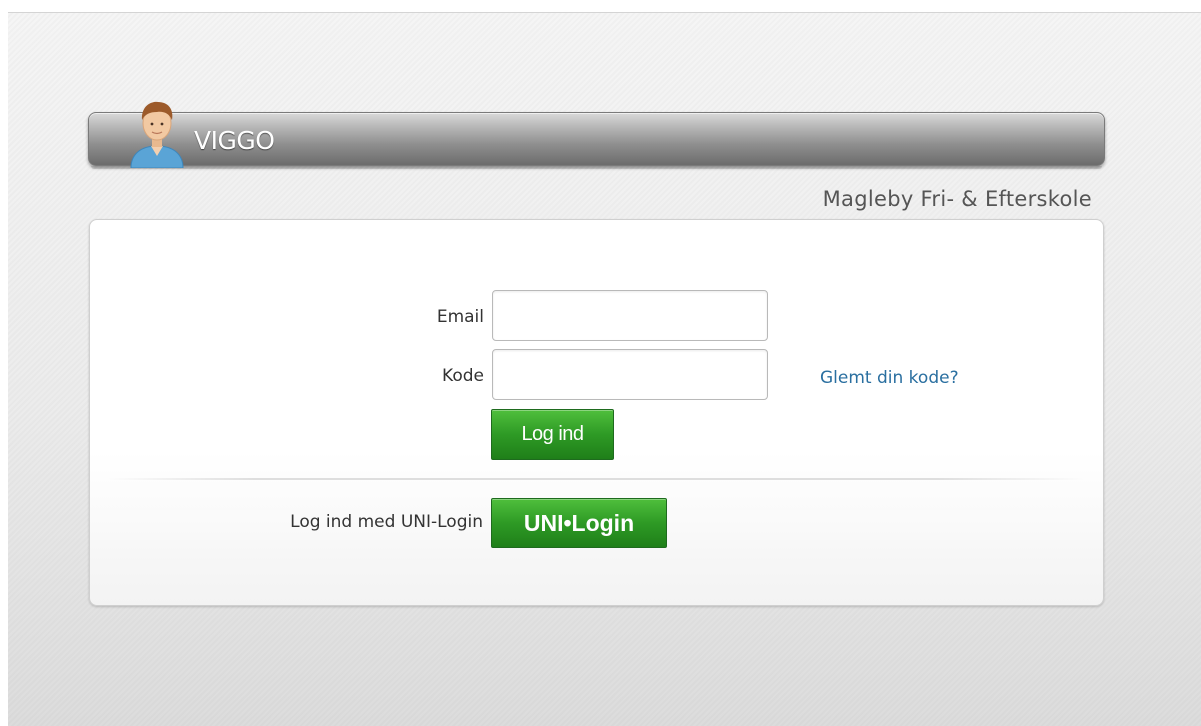 This screenshot has height=726, width=1201. I want to click on forgot-password-link: Glemt din kode?, so click(889, 378).